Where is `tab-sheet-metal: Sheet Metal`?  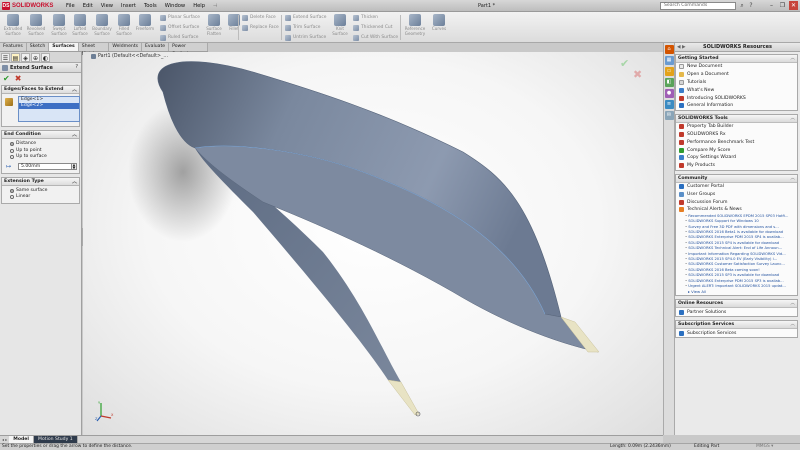 tab-sheet-metal: Sheet Metal is located at coordinates (94, 50).